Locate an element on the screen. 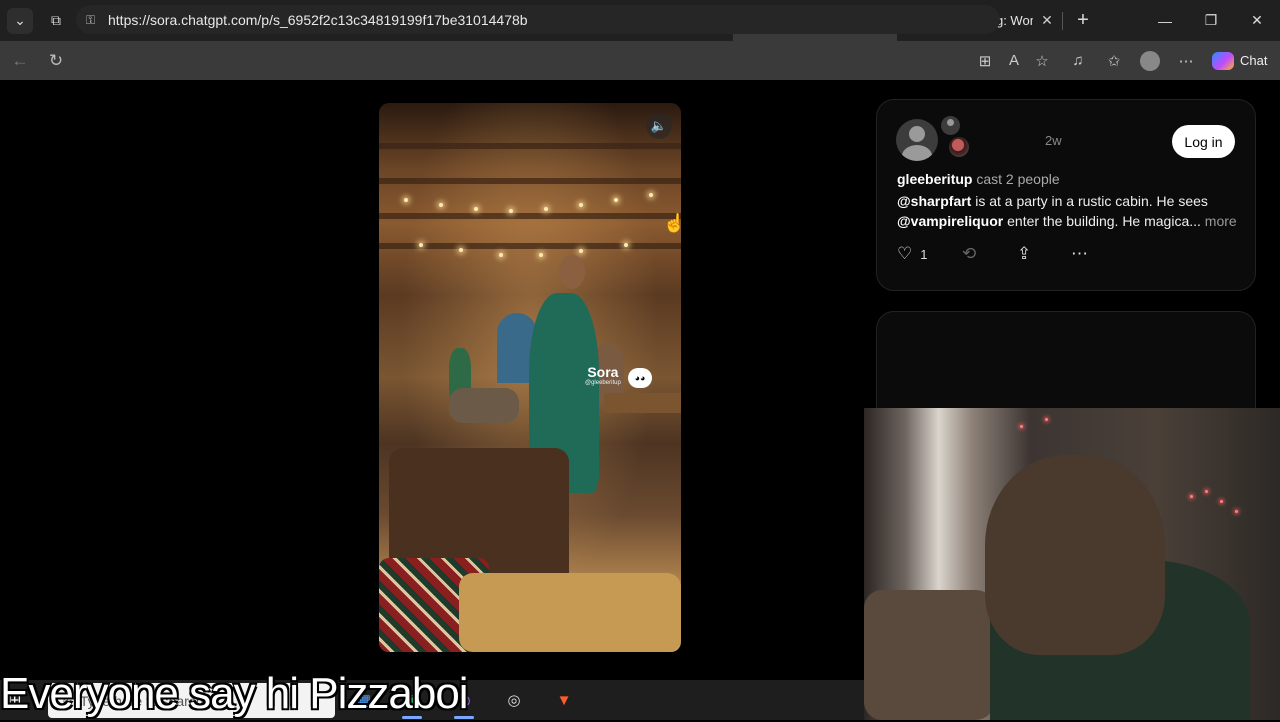  minimize-button: — is located at coordinates (1165, 20).